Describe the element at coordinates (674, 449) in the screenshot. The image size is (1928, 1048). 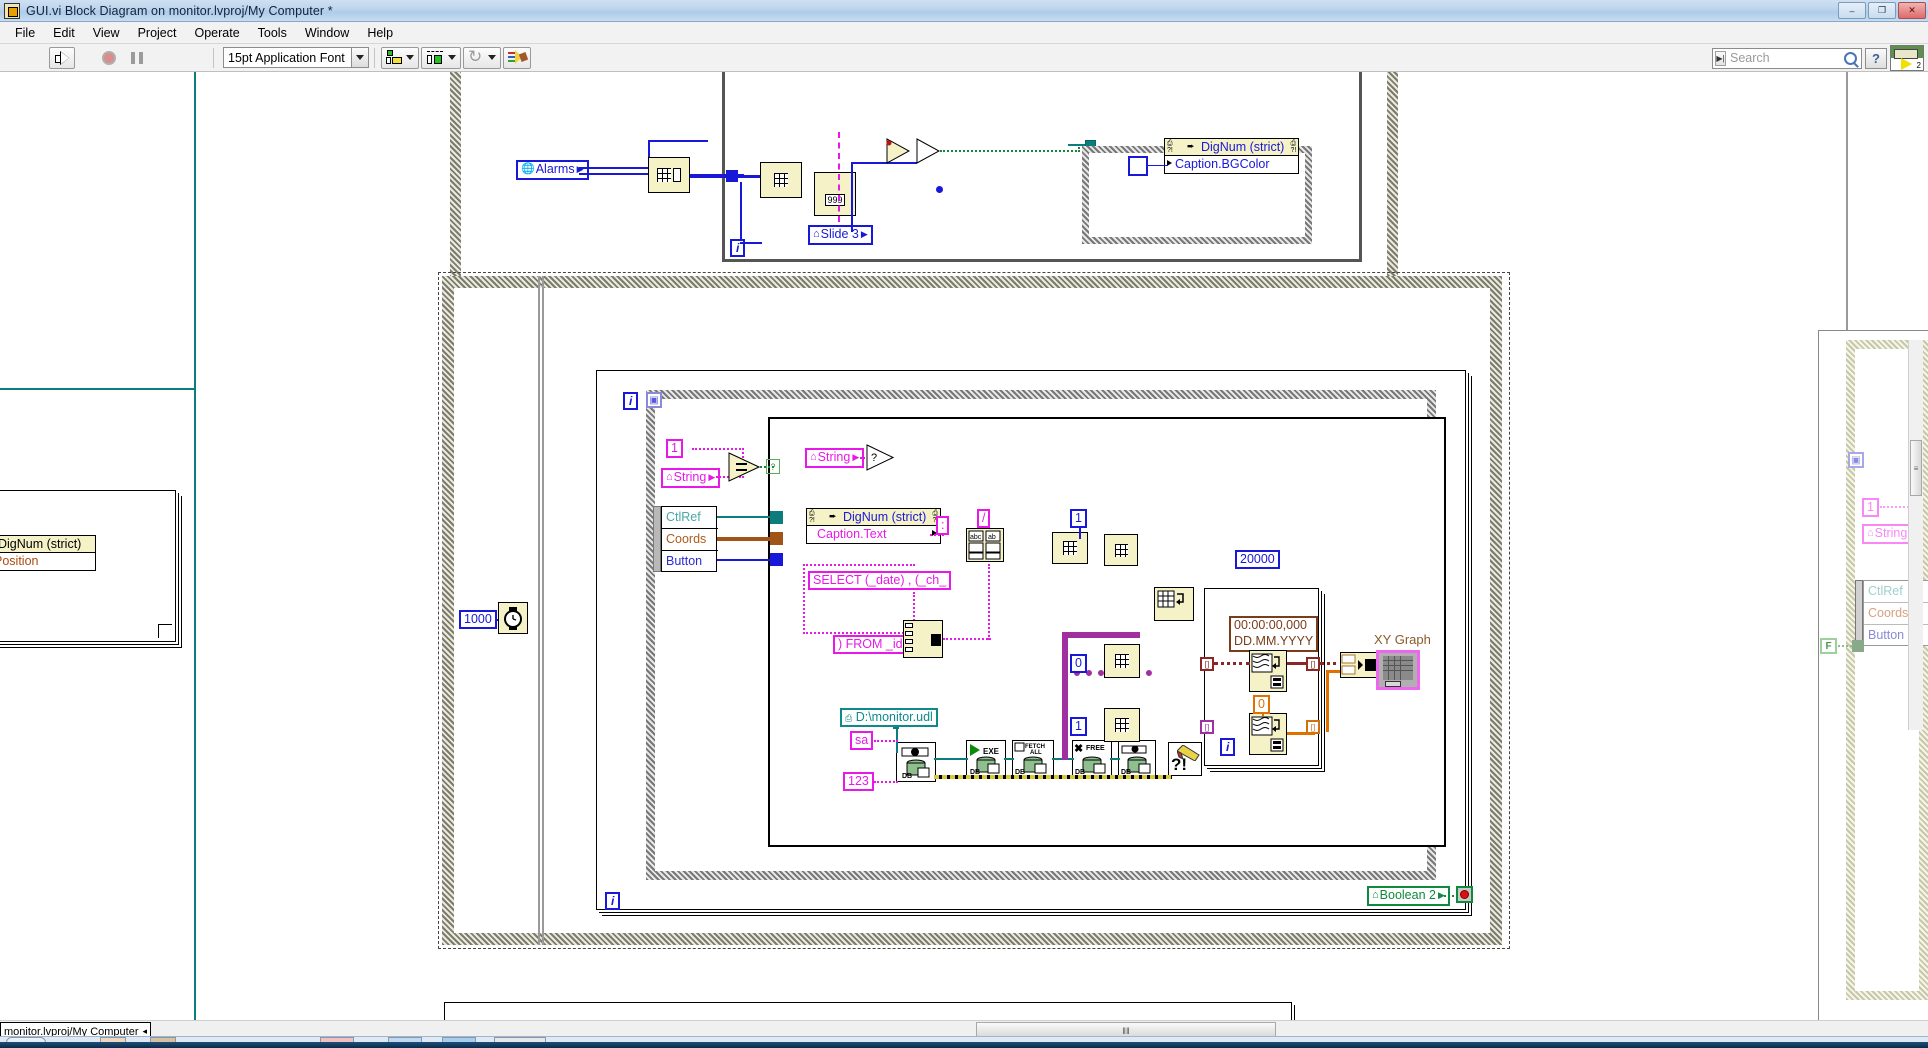
I see `constant-one-a: 1` at that location.